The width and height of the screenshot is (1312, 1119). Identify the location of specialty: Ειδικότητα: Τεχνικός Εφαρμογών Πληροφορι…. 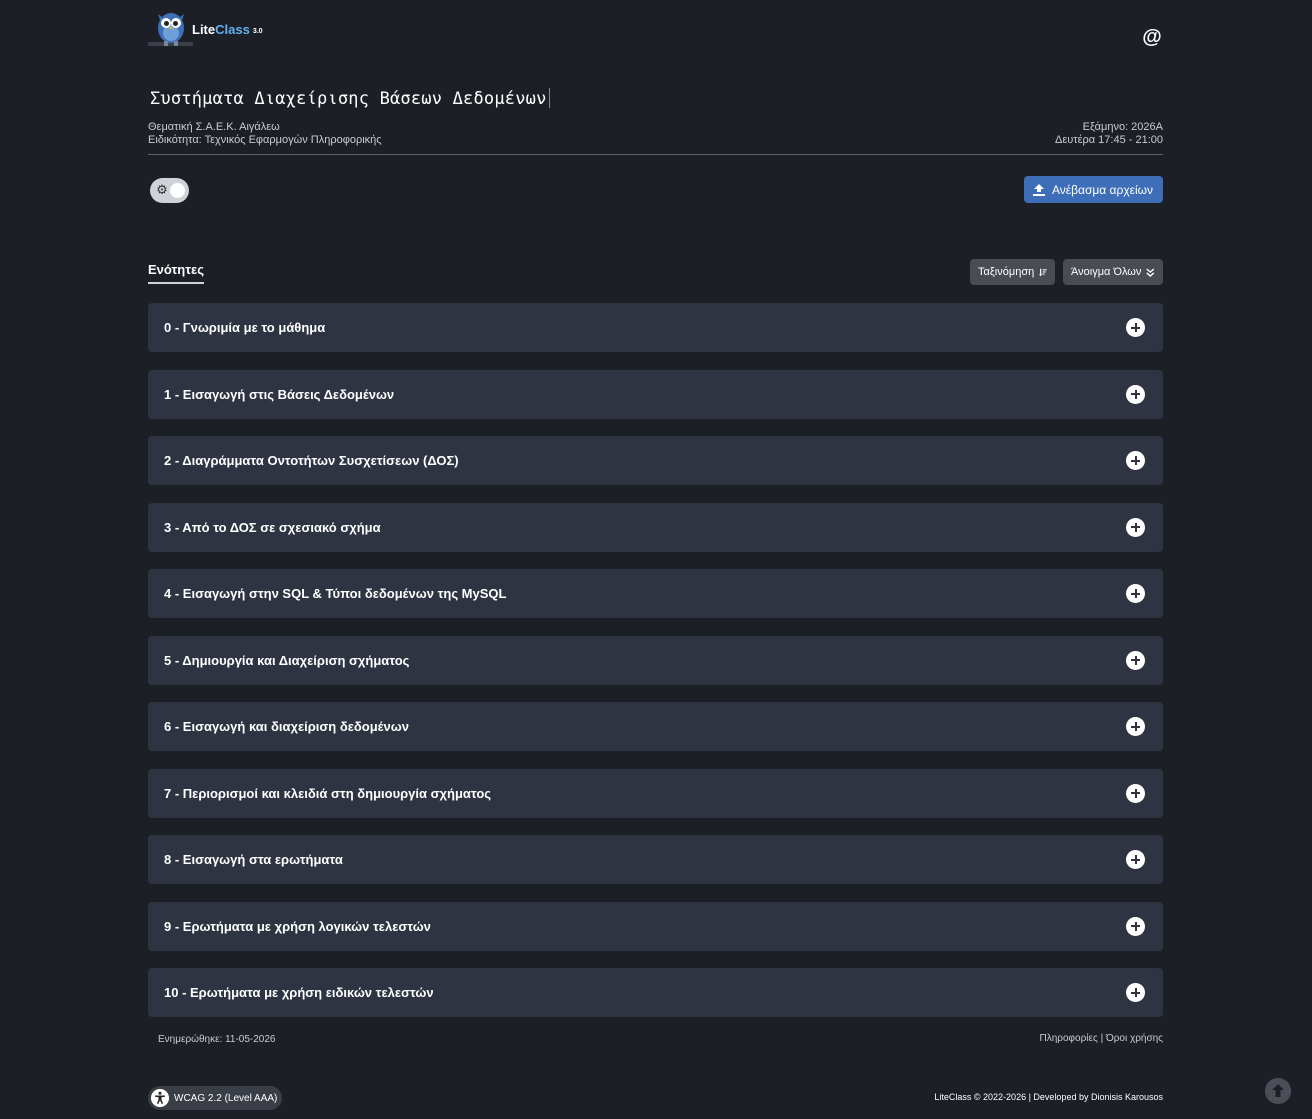
(265, 140).